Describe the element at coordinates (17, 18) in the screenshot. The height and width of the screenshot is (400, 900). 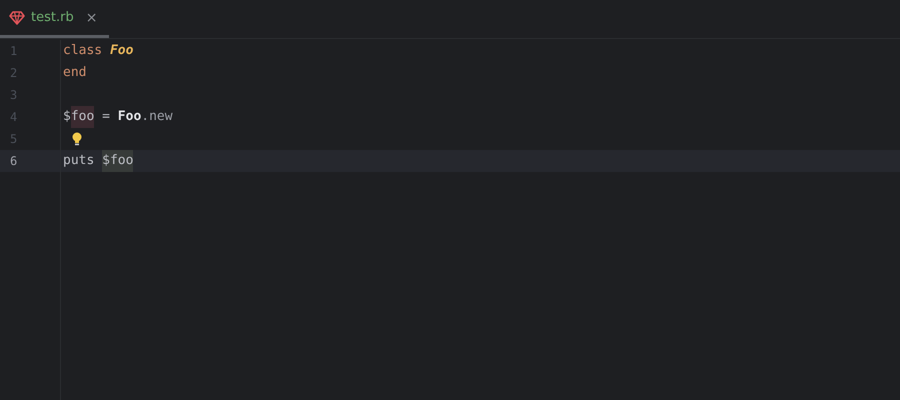
I see `gem-icon` at that location.